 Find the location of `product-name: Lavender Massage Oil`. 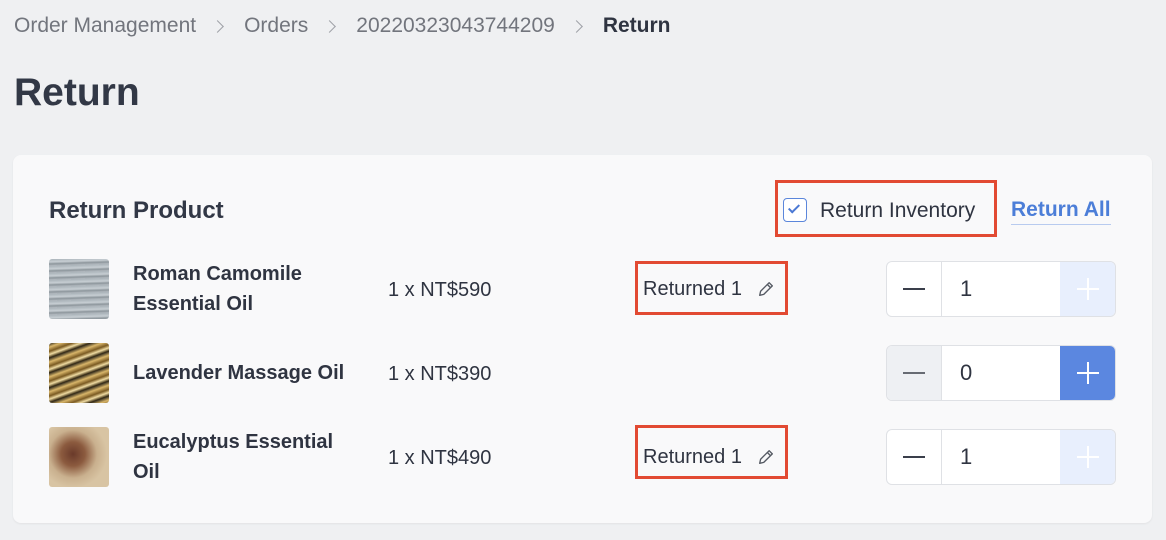

product-name: Lavender Massage Oil is located at coordinates (239, 373).